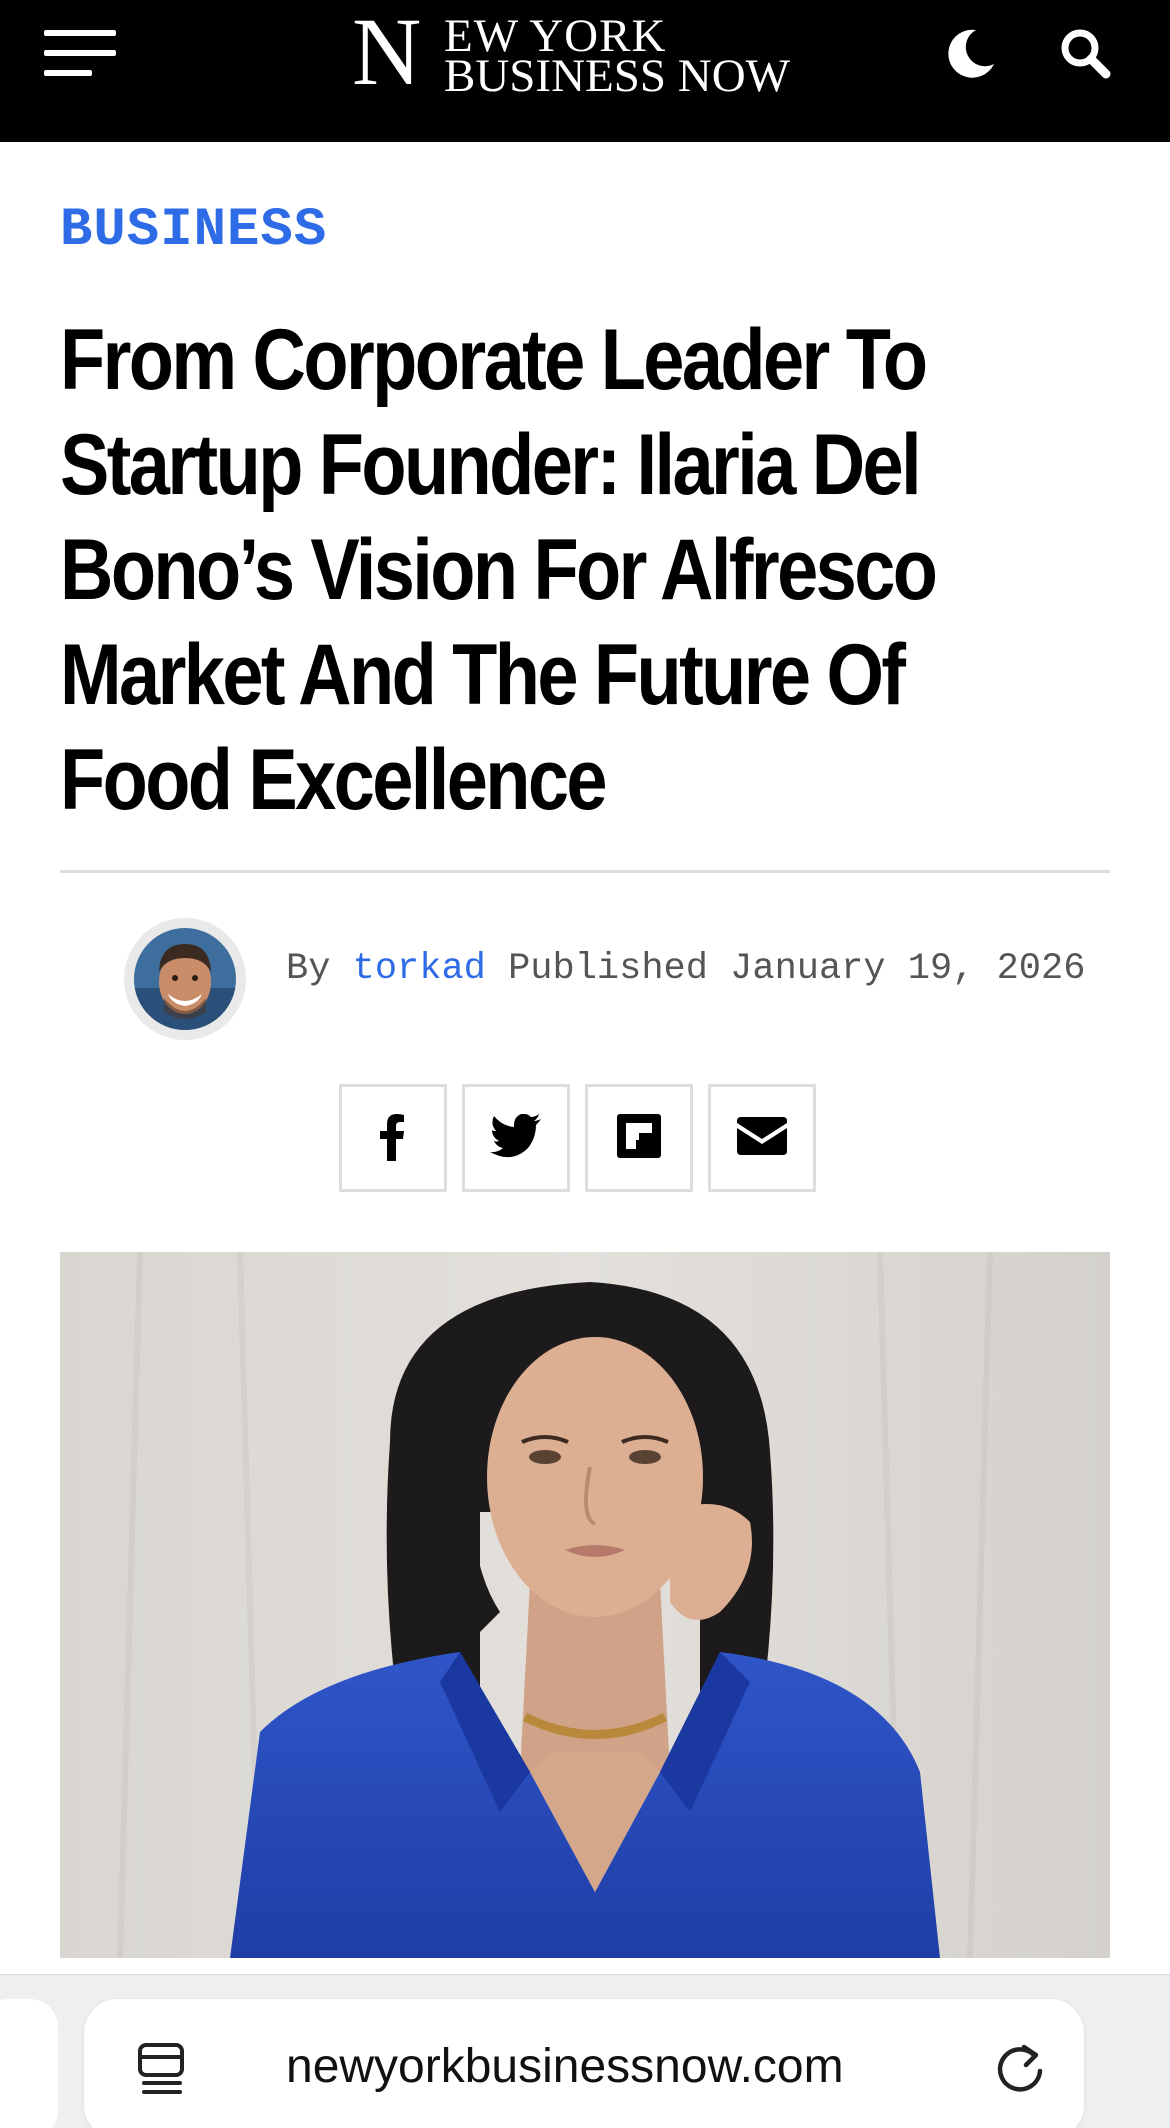 The width and height of the screenshot is (1170, 2128). Describe the element at coordinates (162, 2069) in the screenshot. I see `reader-mode-icon` at that location.